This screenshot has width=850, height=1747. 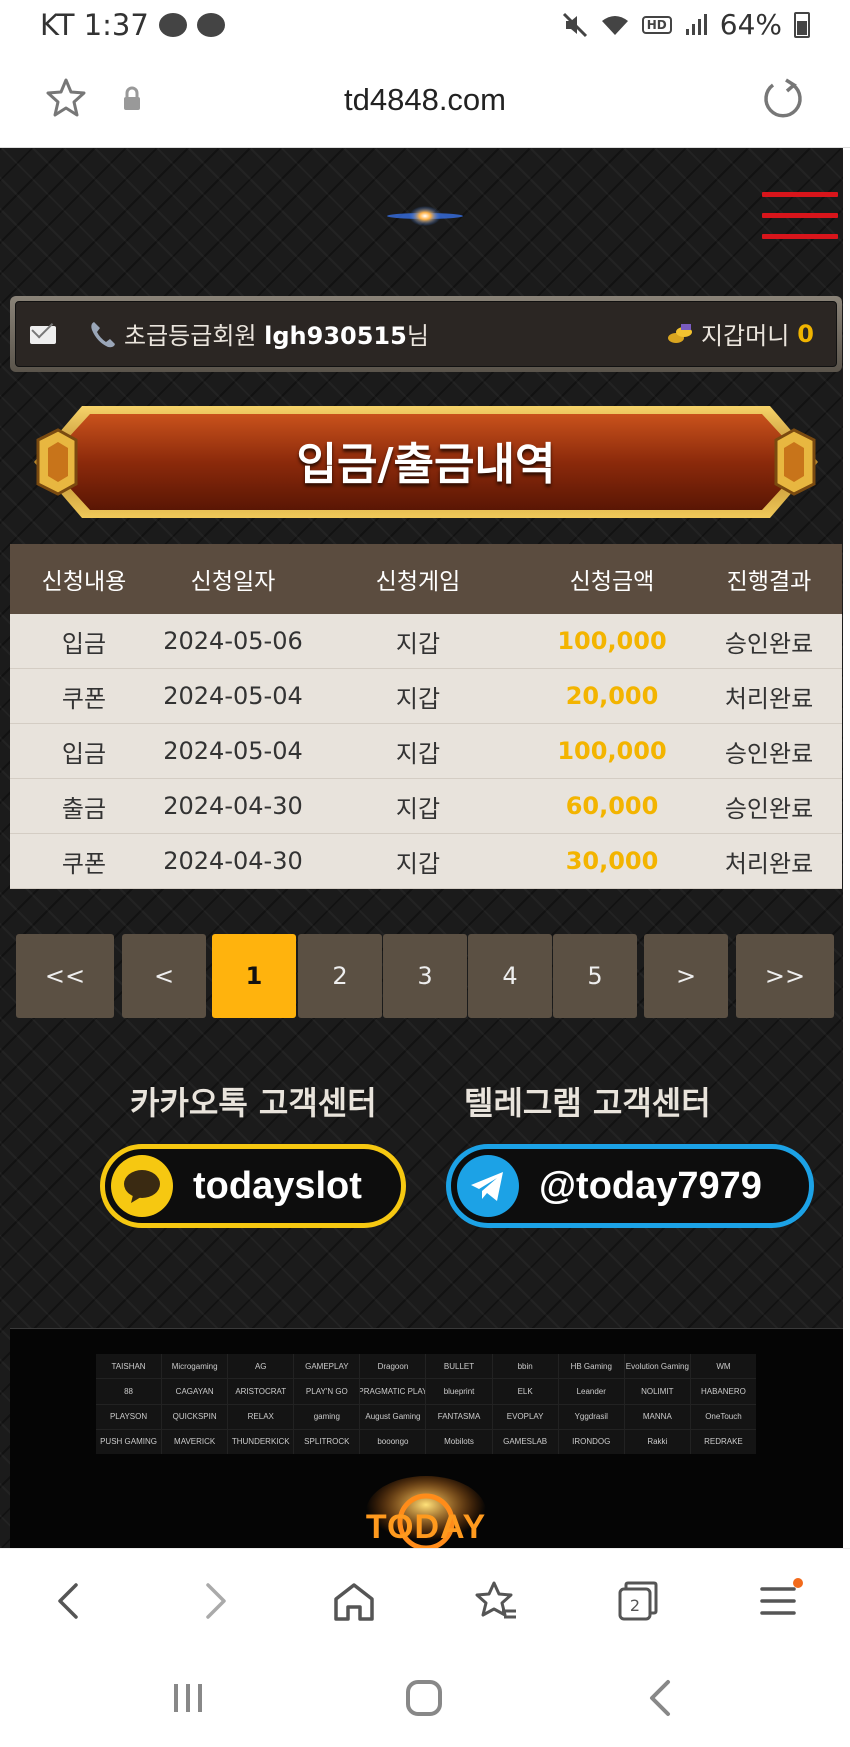 I want to click on page-next-button: >, so click(x=686, y=976).